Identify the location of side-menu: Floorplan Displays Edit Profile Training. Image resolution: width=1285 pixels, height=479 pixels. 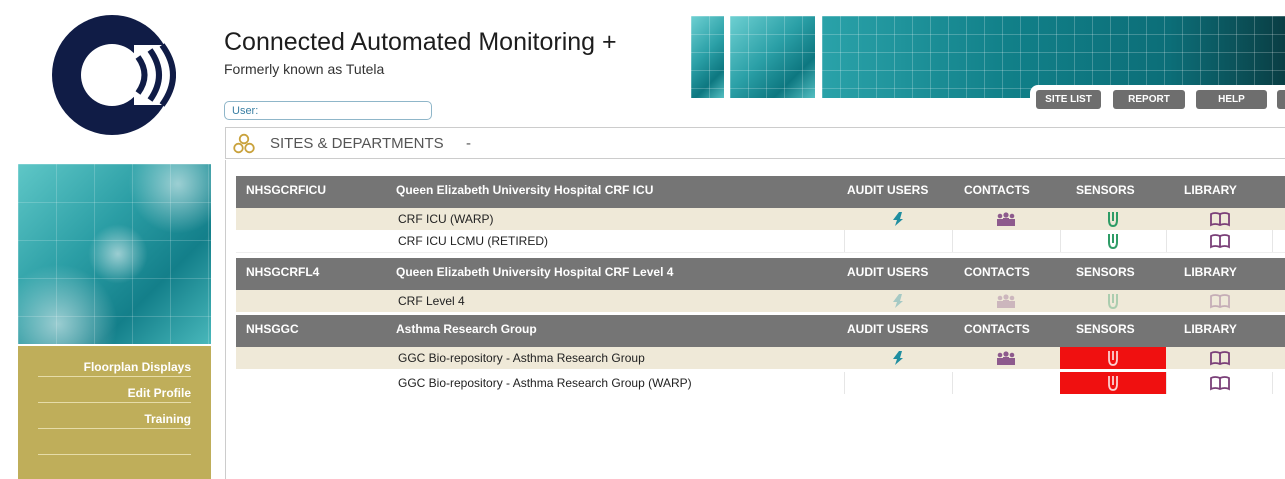
(114, 412).